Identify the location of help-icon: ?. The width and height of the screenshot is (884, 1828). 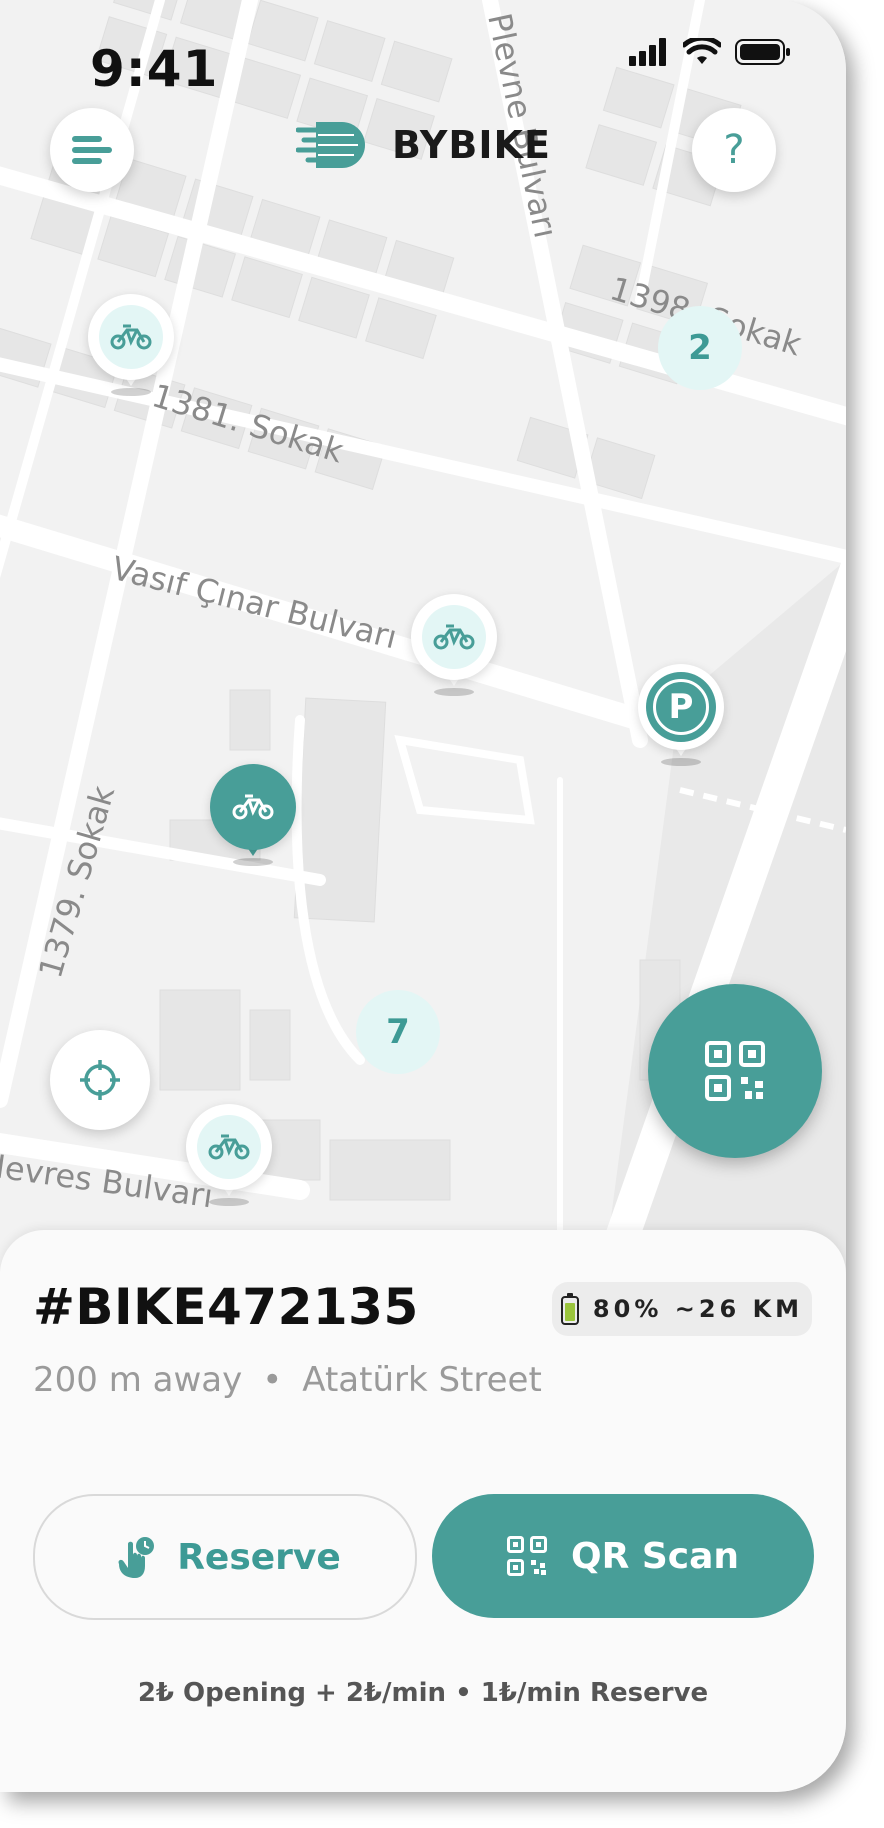
(734, 150).